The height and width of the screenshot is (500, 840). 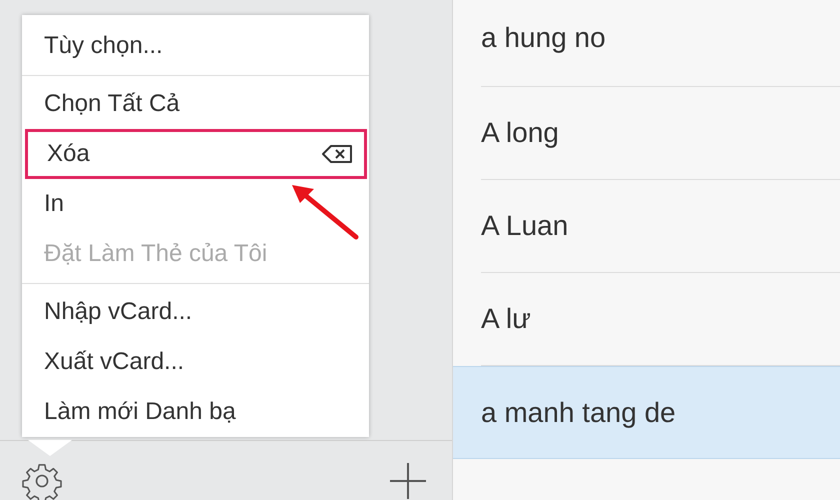 What do you see at coordinates (646, 412) in the screenshot?
I see `contact-row: a manh tang de` at bounding box center [646, 412].